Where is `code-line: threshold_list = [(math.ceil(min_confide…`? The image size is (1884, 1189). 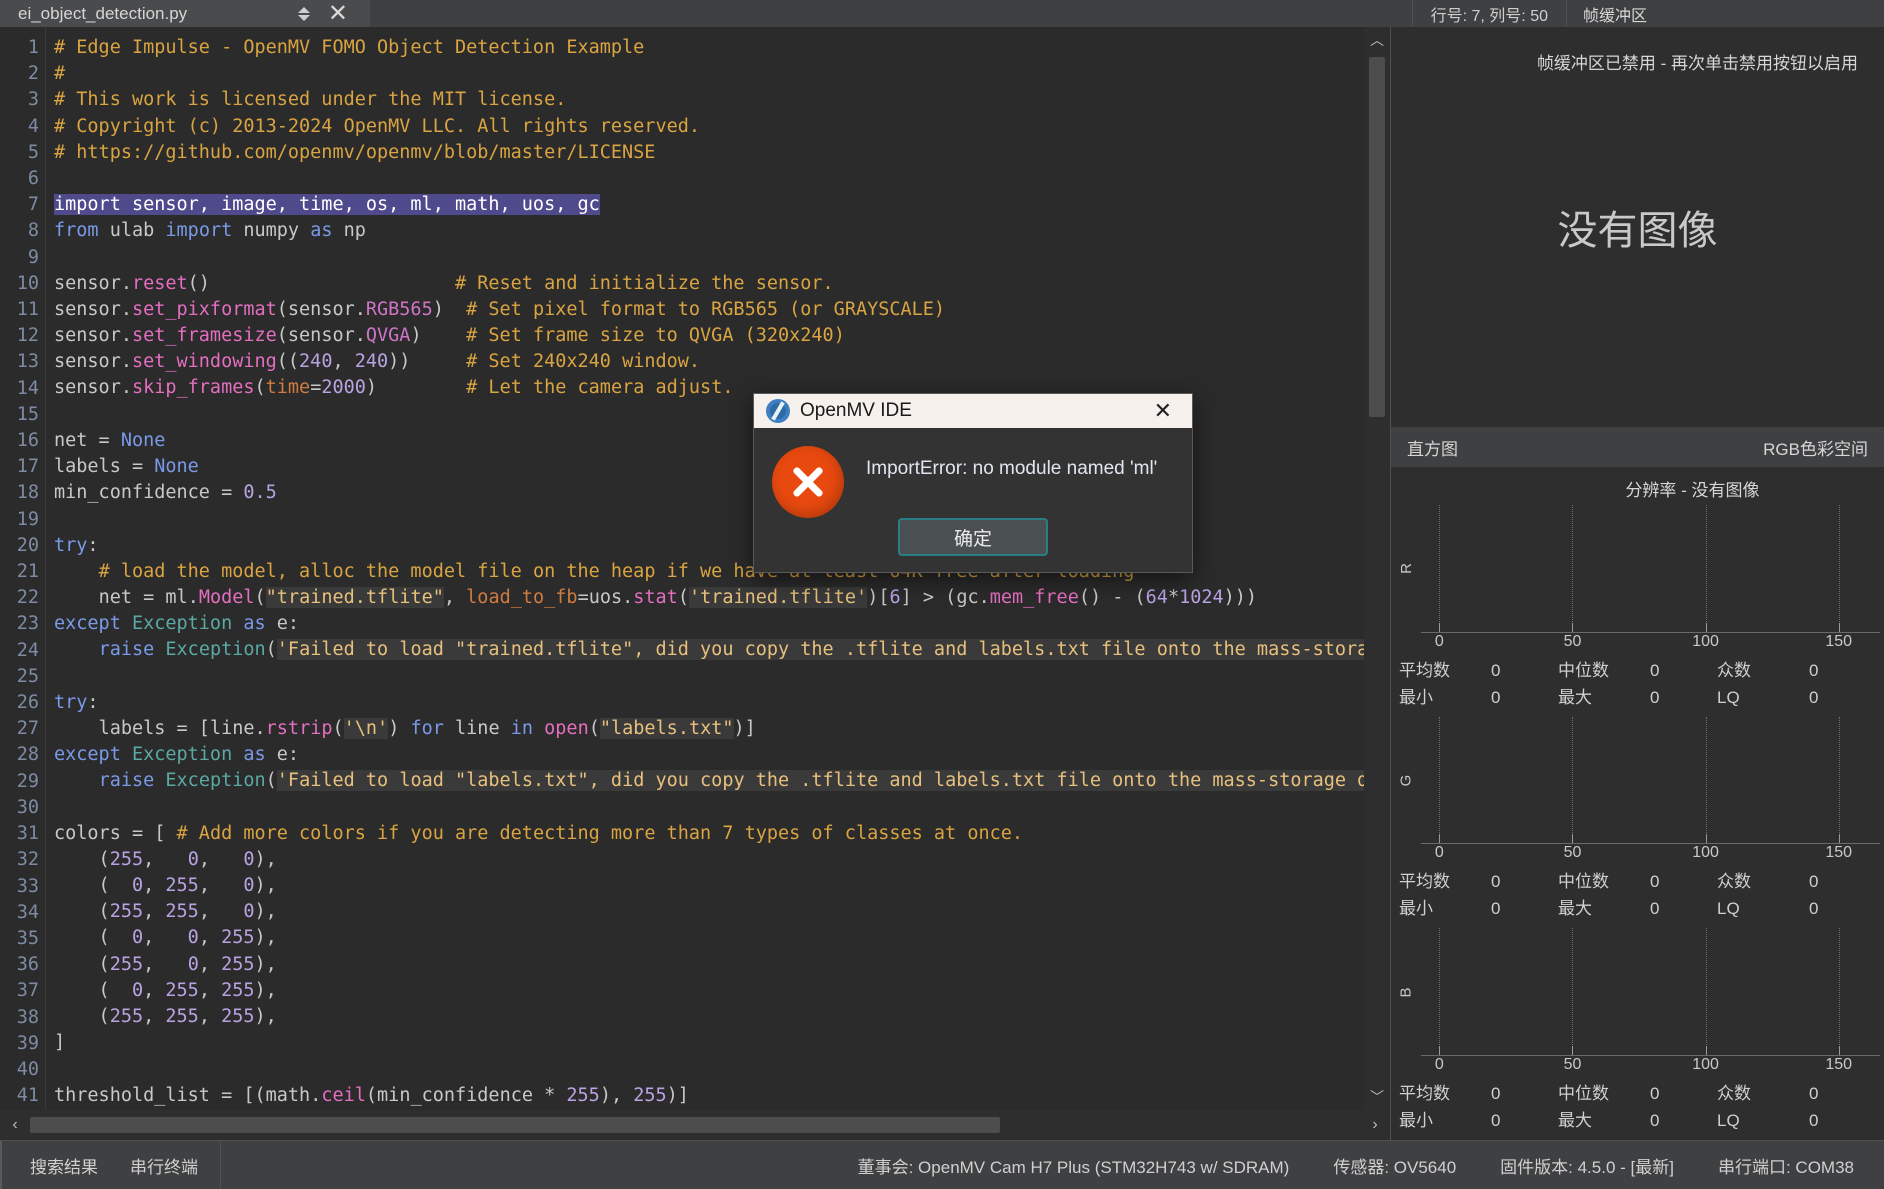
code-line: threshold_list = [(math.ceil(min_confide… is located at coordinates (722, 1096).